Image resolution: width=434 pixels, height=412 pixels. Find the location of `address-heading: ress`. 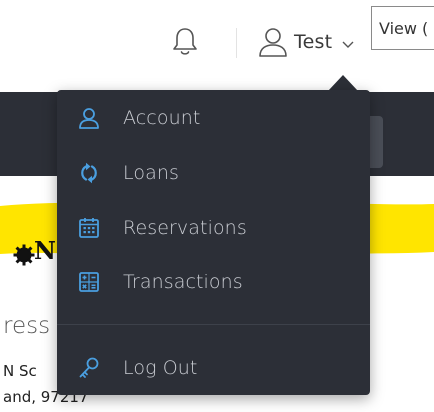

address-heading: ress is located at coordinates (27, 326).